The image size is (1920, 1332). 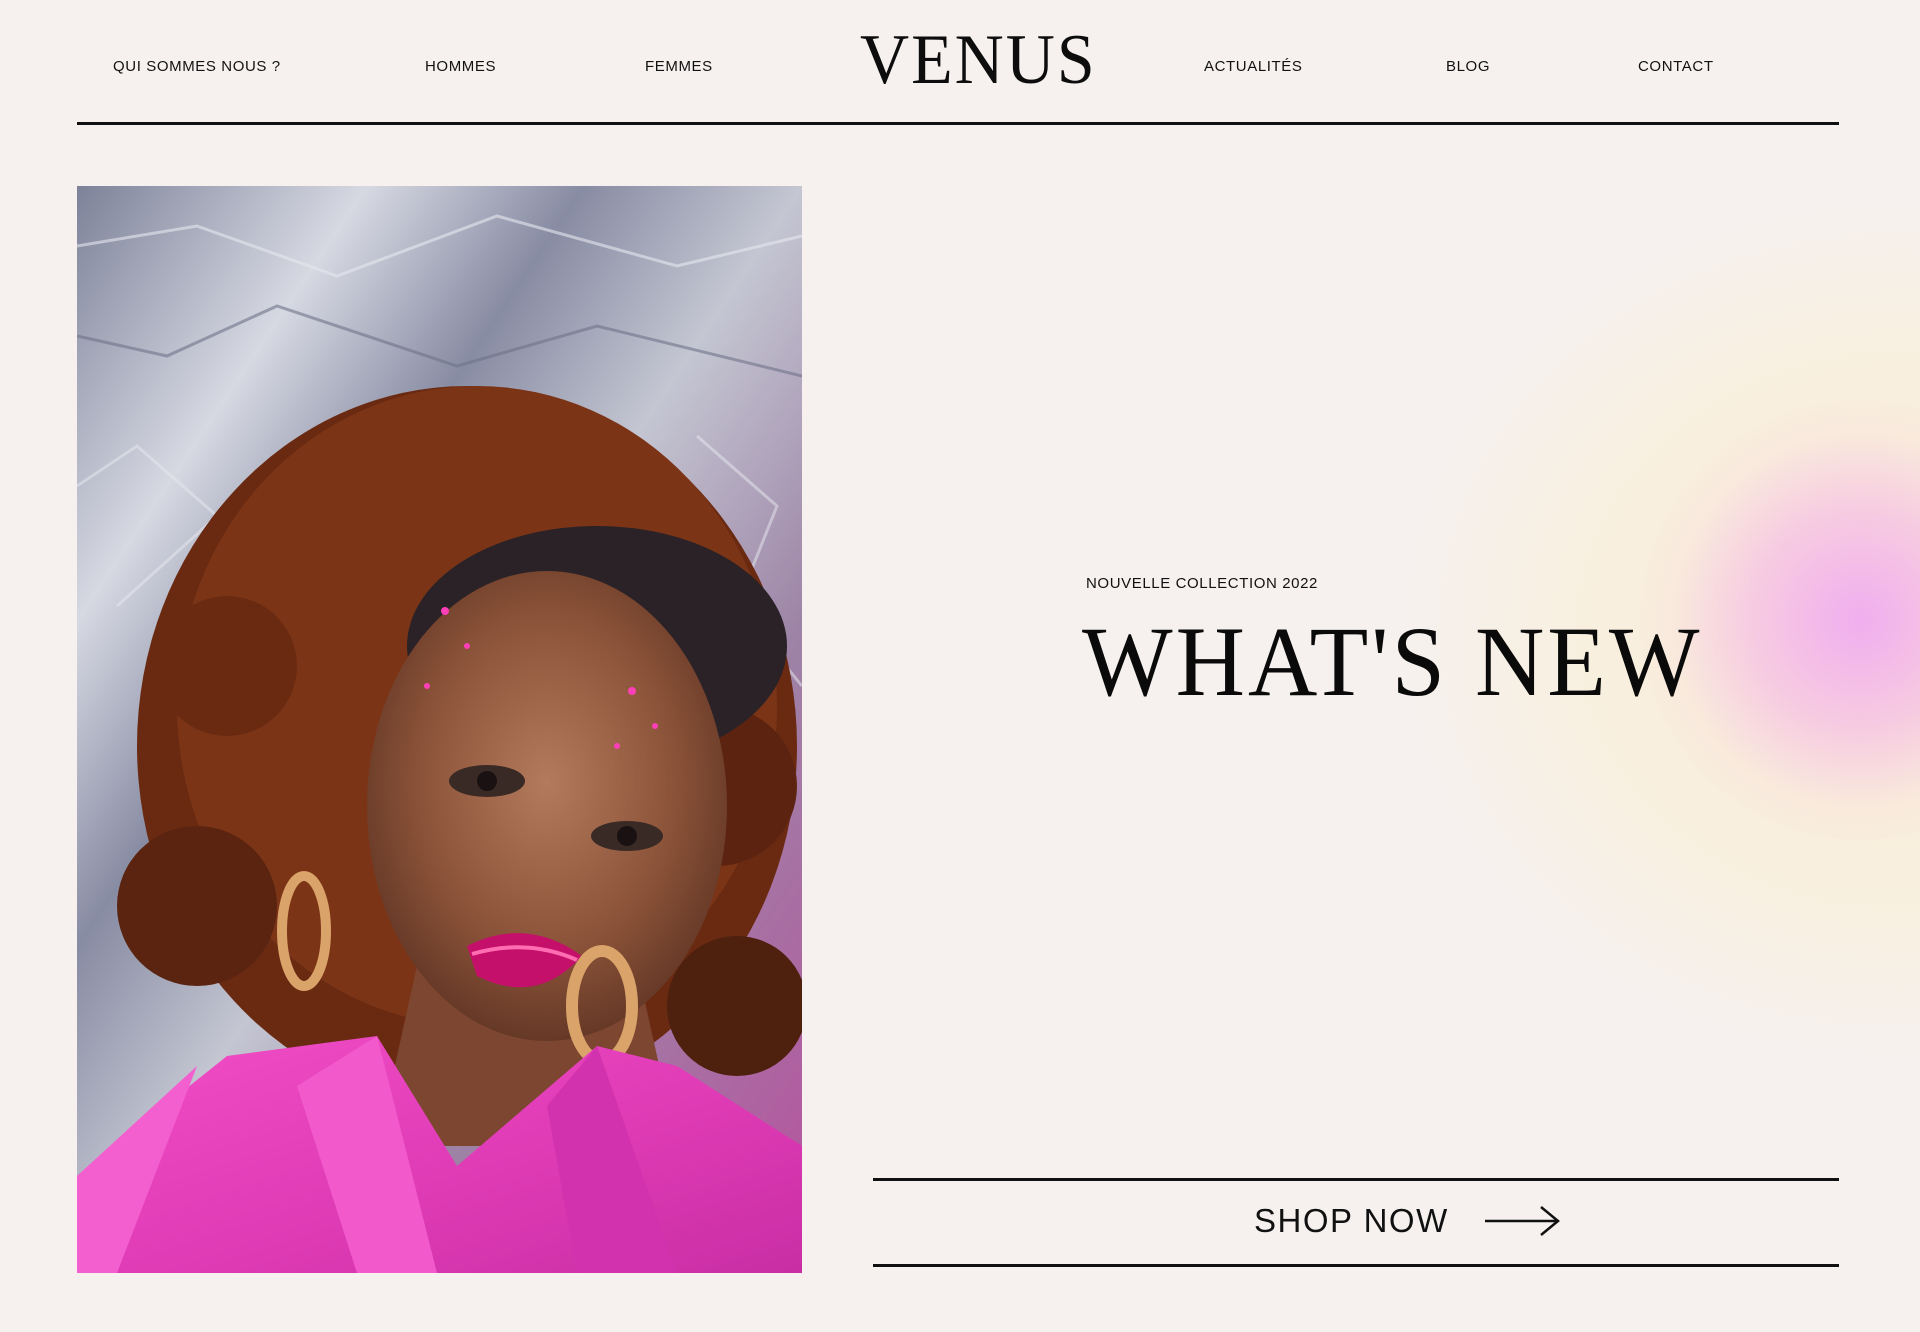 What do you see at coordinates (679, 66) in the screenshot?
I see `nav-link-femmes: FEMMES` at bounding box center [679, 66].